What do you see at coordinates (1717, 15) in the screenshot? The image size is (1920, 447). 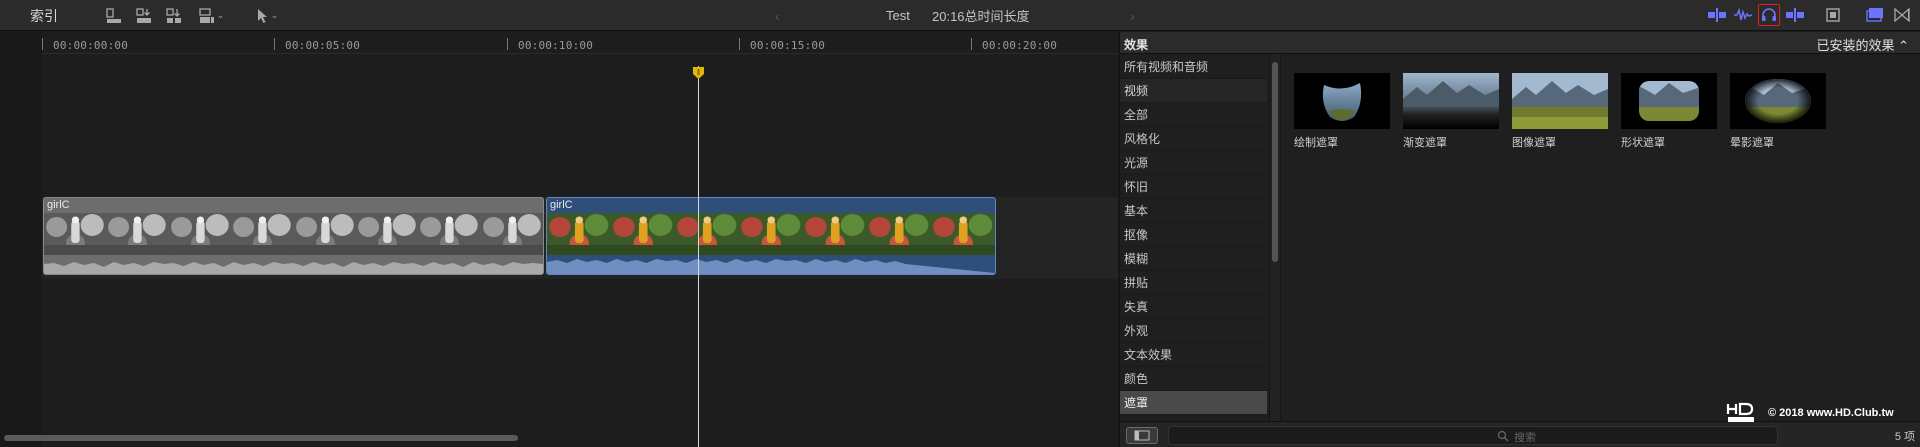 I see `skimming-icon` at bounding box center [1717, 15].